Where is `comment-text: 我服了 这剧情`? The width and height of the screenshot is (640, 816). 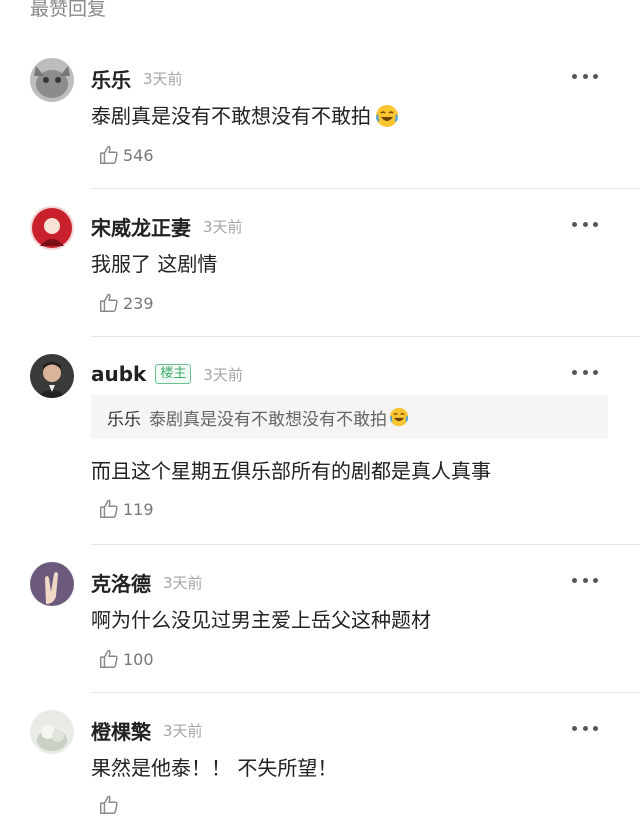
comment-text: 我服了 这剧情 is located at coordinates (154, 264).